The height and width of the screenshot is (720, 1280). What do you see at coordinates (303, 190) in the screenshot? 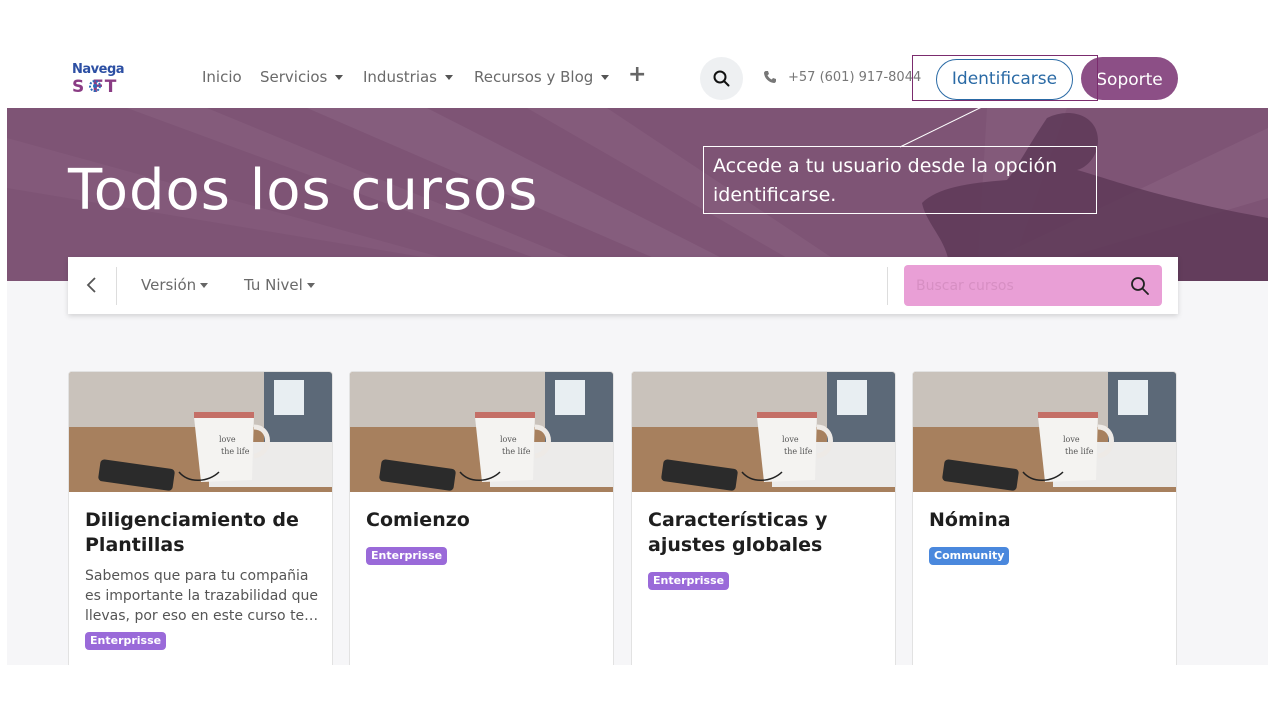
I see `page-title: Todos los cursos` at bounding box center [303, 190].